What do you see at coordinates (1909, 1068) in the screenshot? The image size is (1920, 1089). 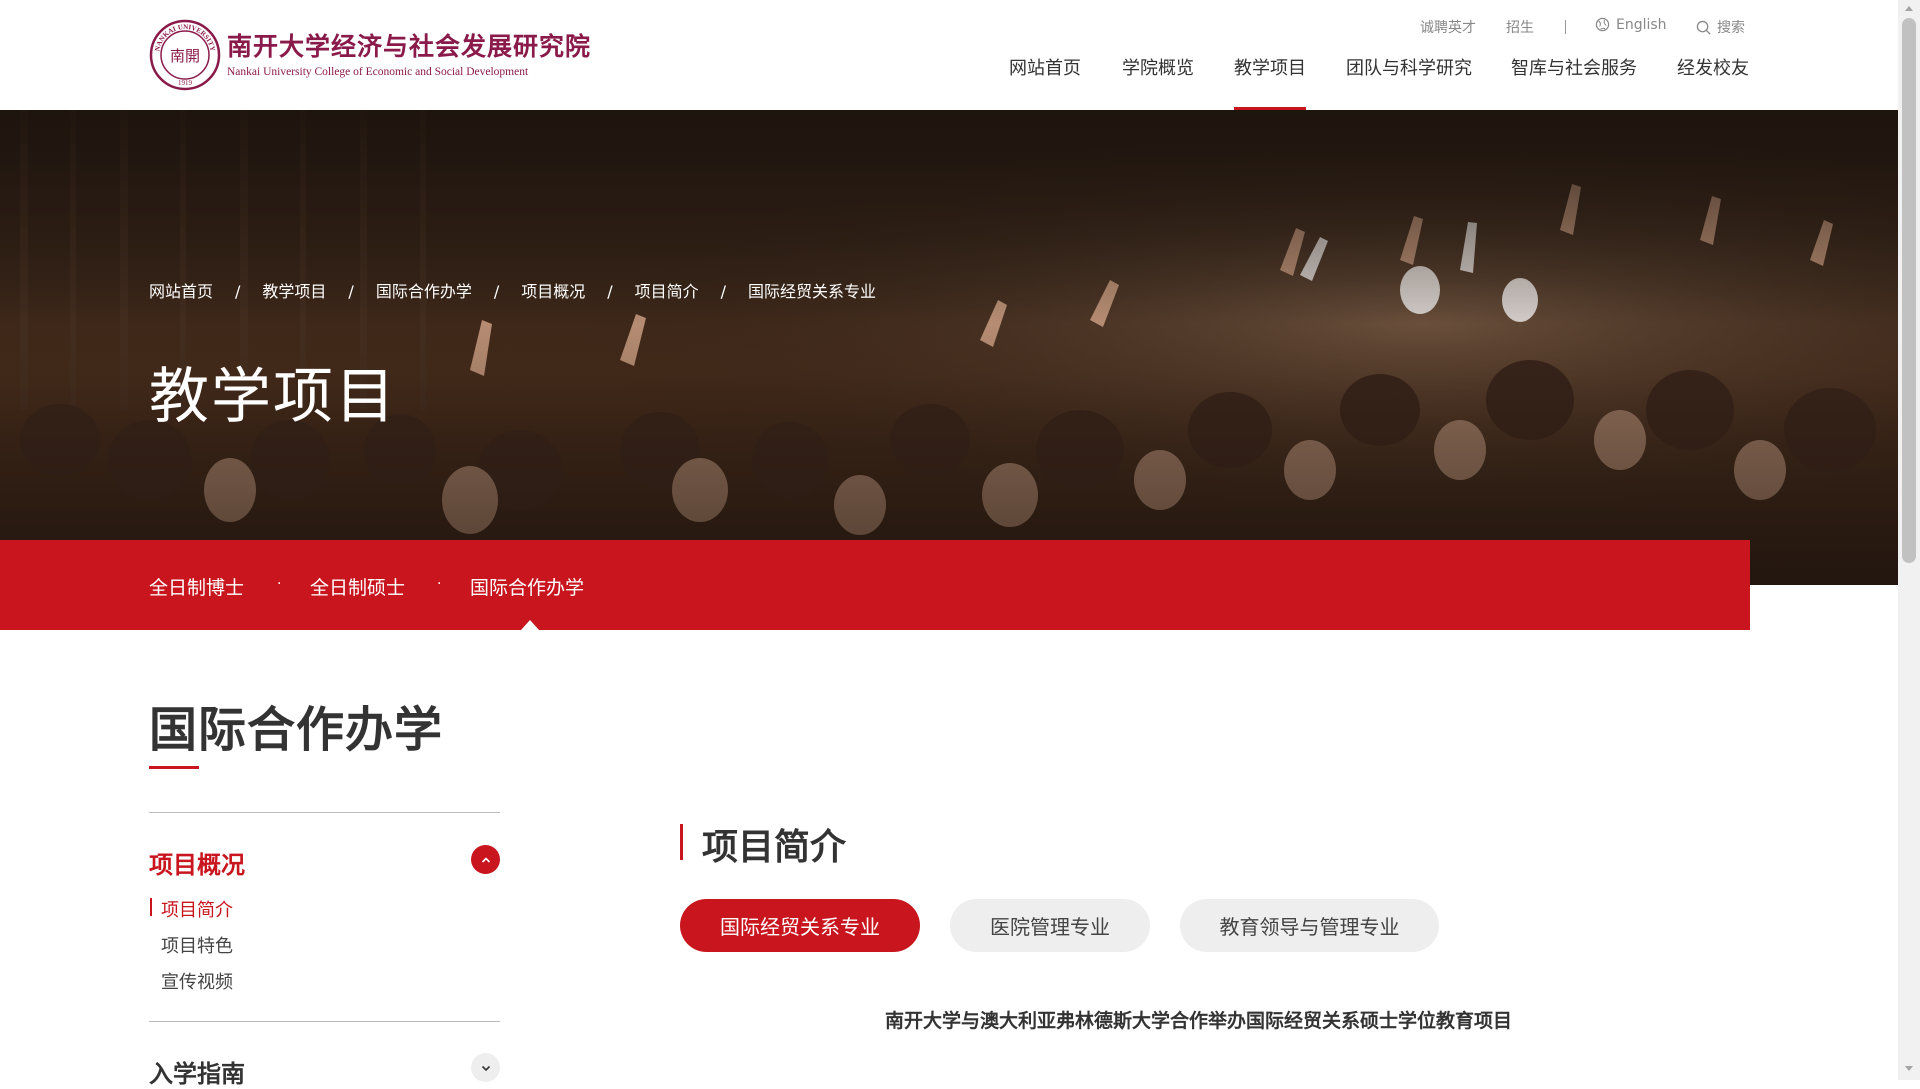 I see `scroll-down-arrow-icon` at bounding box center [1909, 1068].